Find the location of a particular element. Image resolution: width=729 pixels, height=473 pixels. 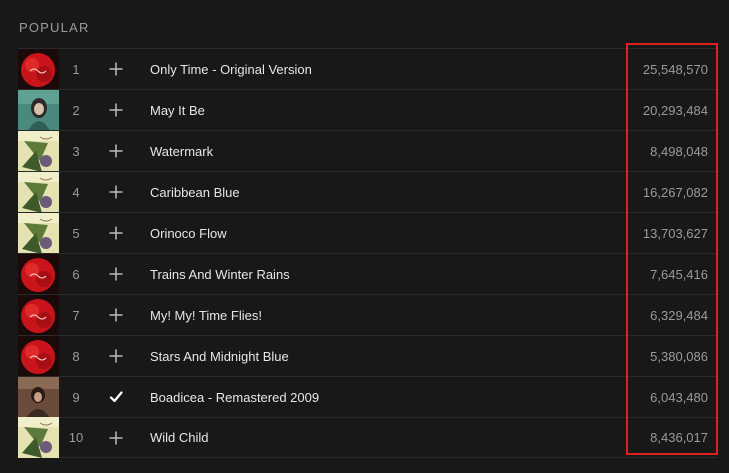

track-number: 7 is located at coordinates (76, 315).